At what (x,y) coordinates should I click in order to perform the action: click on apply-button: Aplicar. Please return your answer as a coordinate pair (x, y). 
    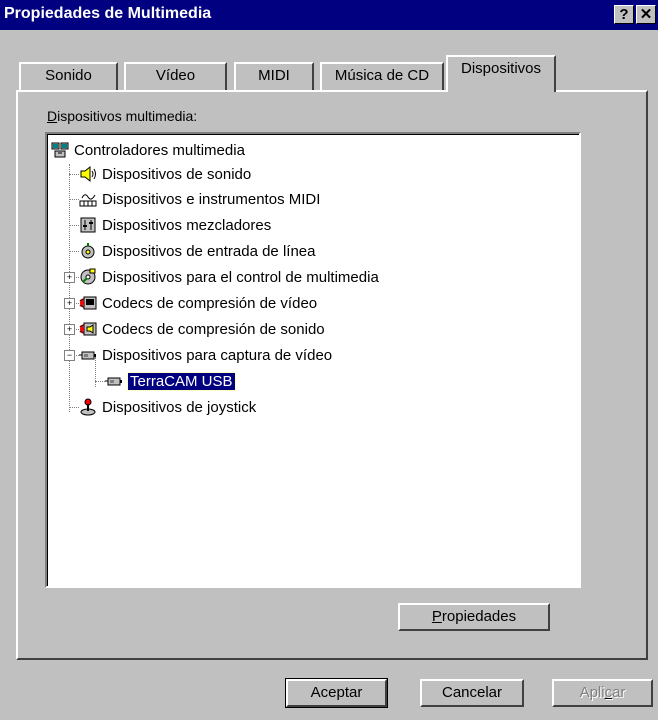
    Looking at the image, I should click on (602, 693).